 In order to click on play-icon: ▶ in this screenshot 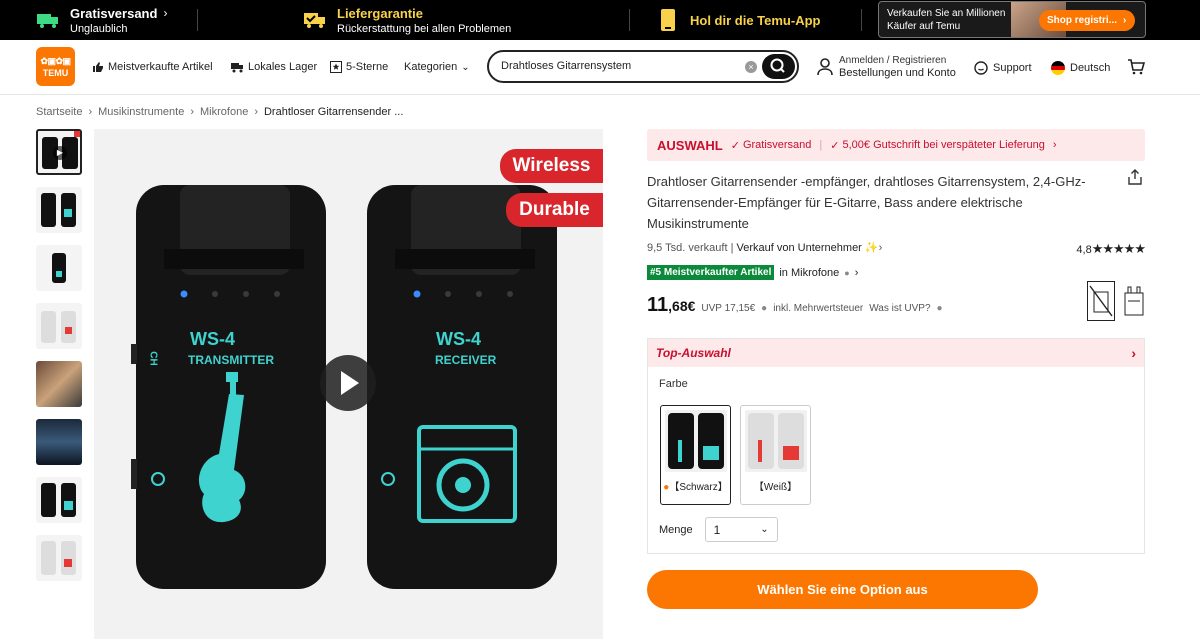, I will do `click(60, 153)`.